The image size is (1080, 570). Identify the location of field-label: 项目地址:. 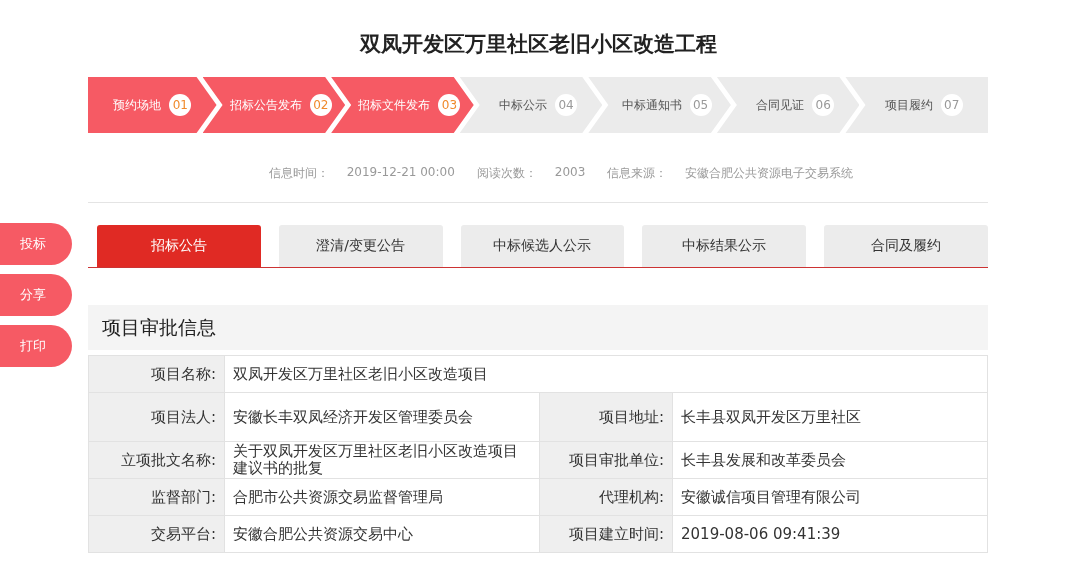
(606, 417).